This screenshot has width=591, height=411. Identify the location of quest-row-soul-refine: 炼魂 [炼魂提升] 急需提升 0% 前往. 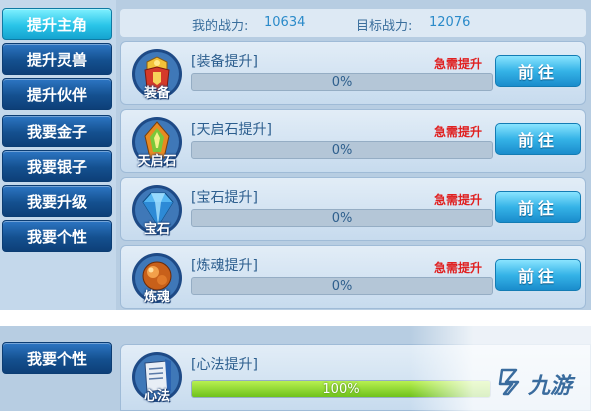
(353, 277).